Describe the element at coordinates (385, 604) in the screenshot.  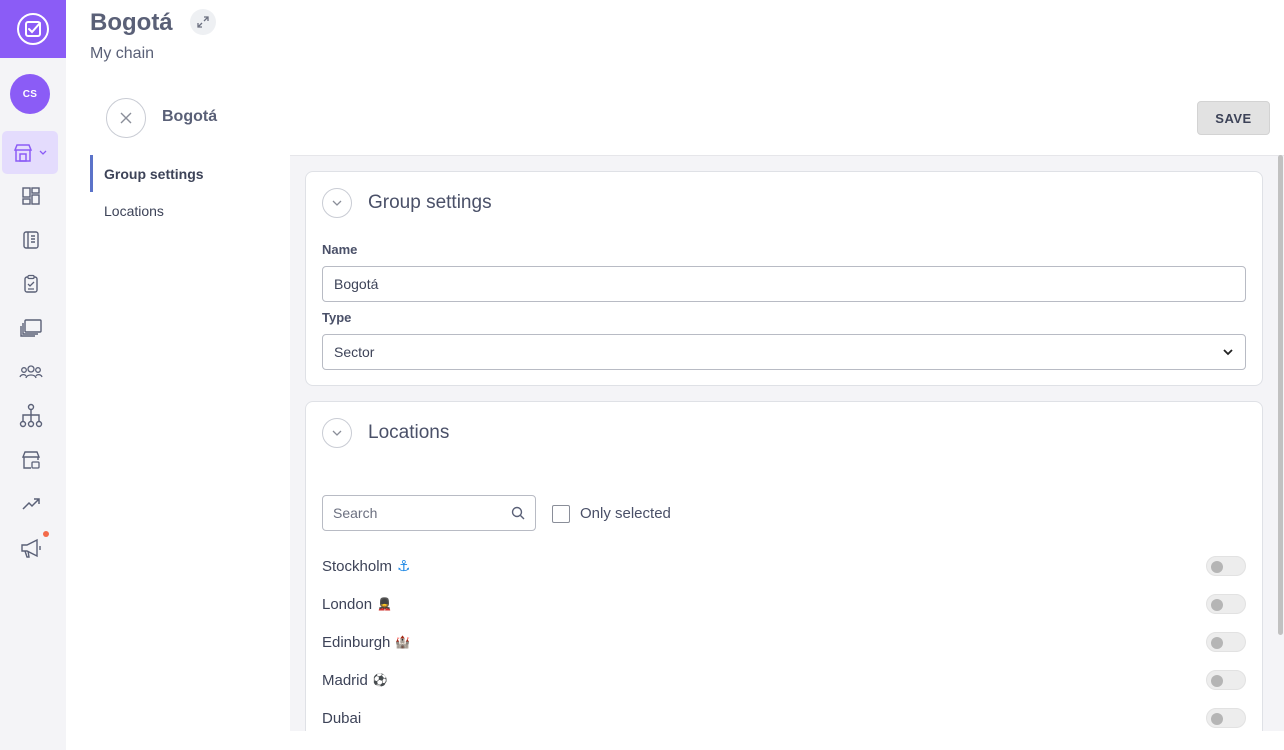
I see `guard-icon: 💂` at that location.